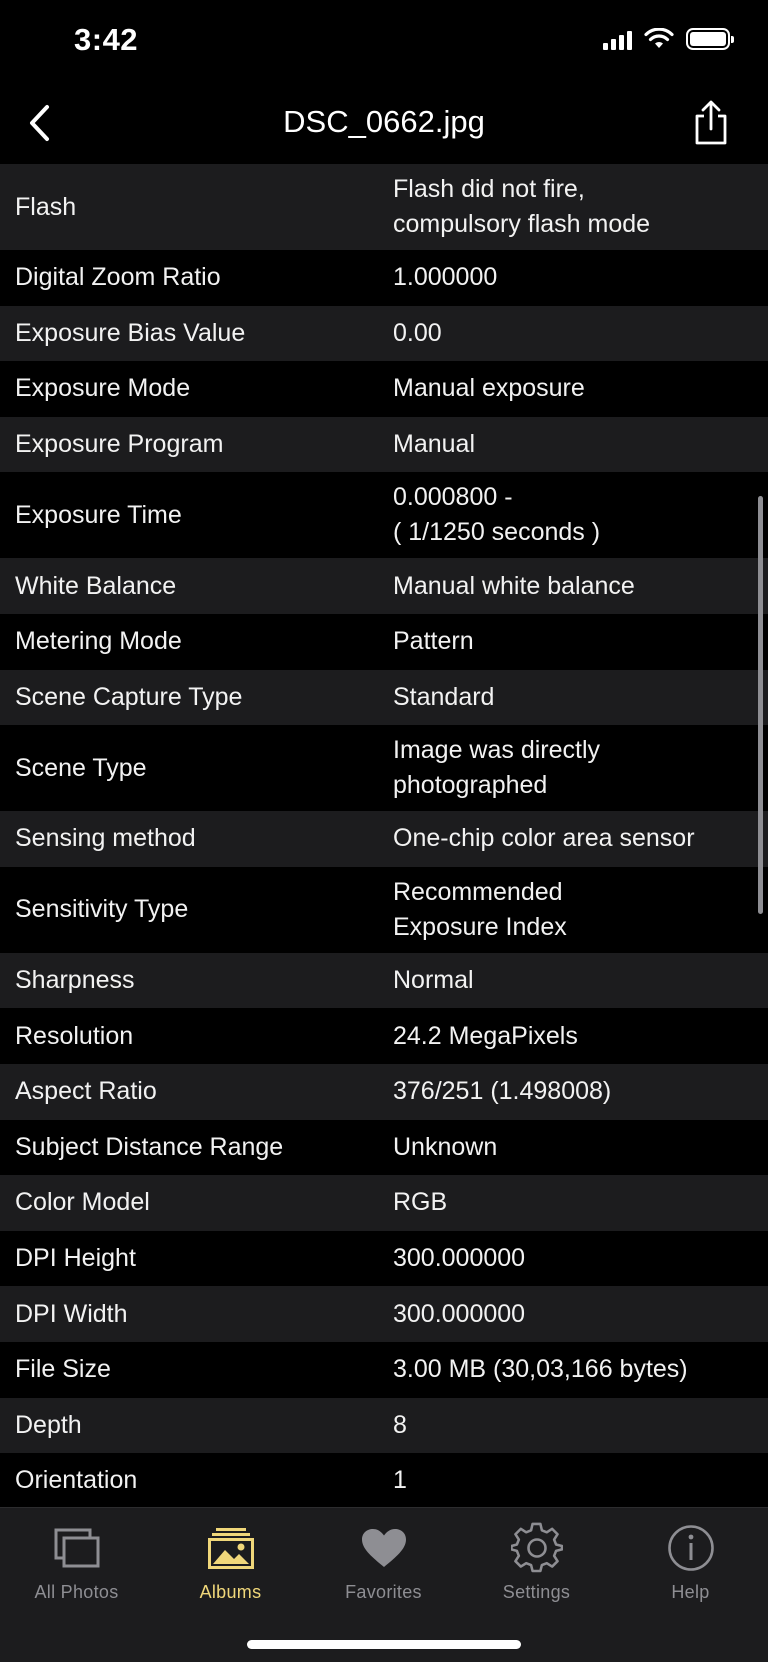  What do you see at coordinates (691, 1548) in the screenshot?
I see `info-icon` at bounding box center [691, 1548].